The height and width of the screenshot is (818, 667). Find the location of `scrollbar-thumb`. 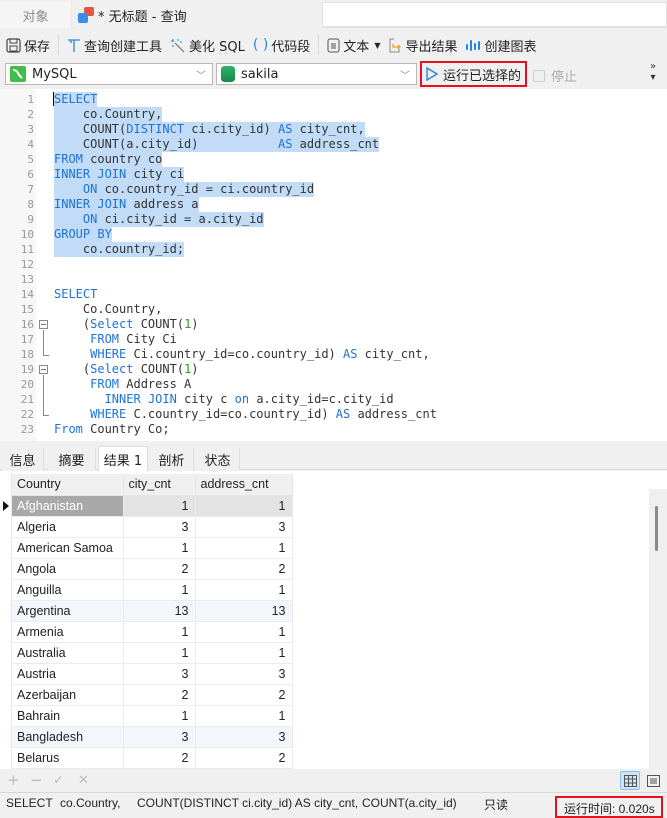

scrollbar-thumb is located at coordinates (656, 528).